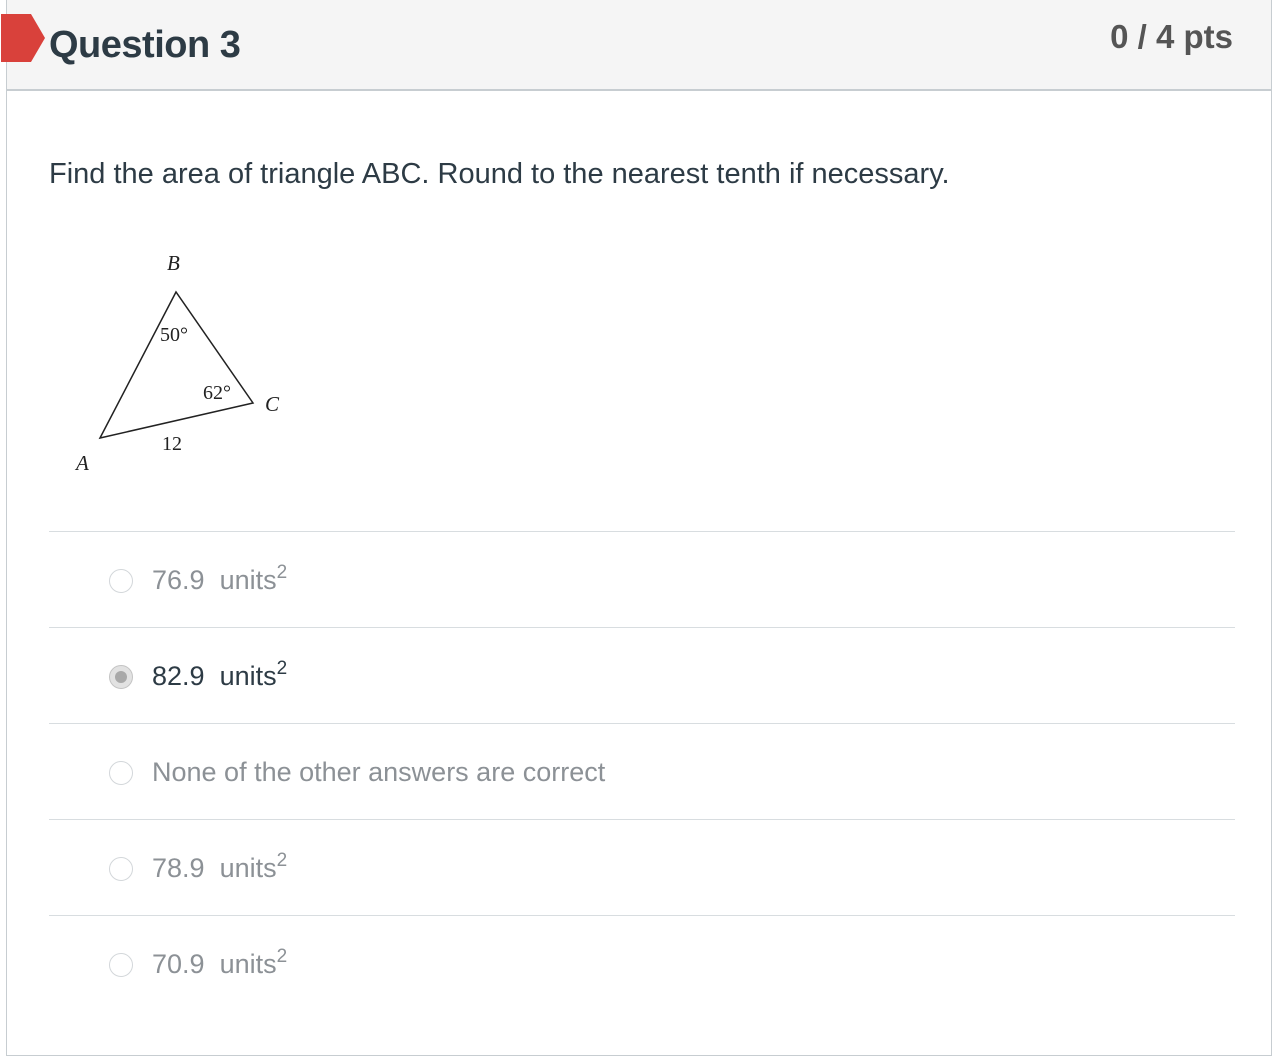 This screenshot has height=1060, width=1278. What do you see at coordinates (178, 868) in the screenshot?
I see `answer-value: 78.9` at bounding box center [178, 868].